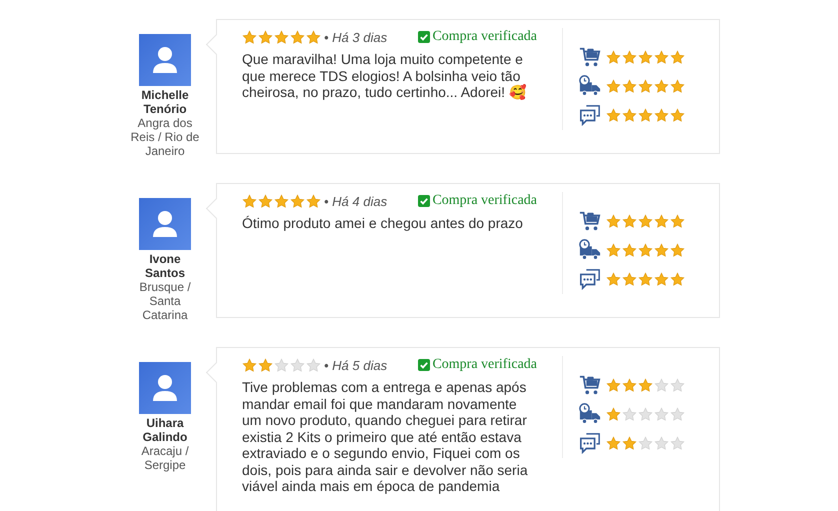  I want to click on review-text: Ótimo produto amei e chegou antes do prazo, so click(383, 223).